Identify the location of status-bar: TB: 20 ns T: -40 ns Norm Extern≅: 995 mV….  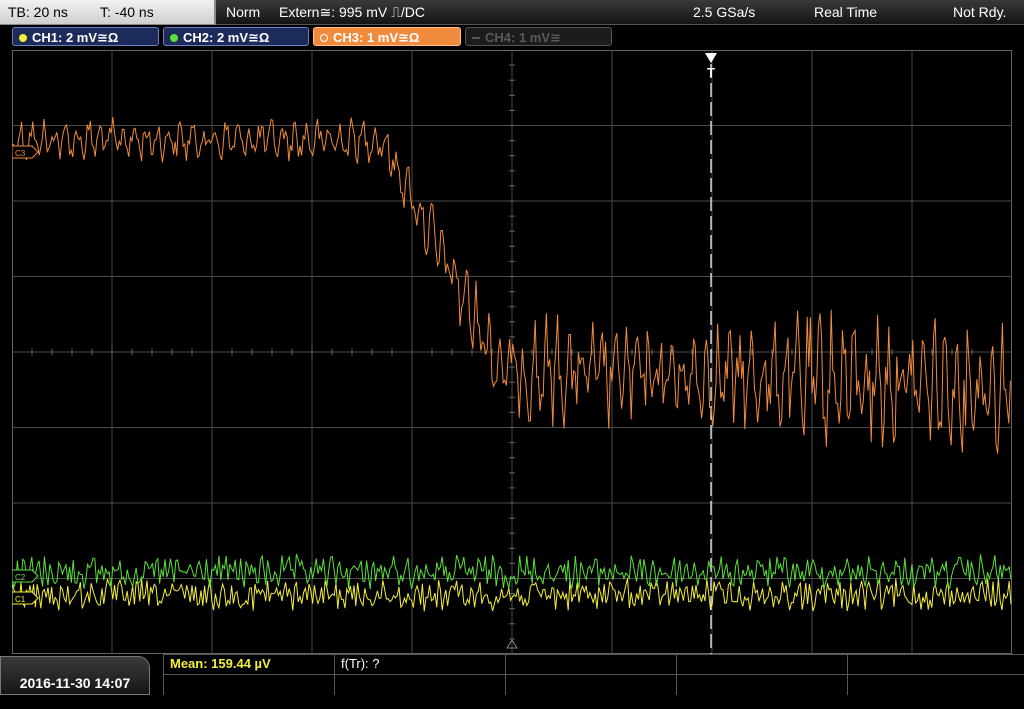
(512, 12).